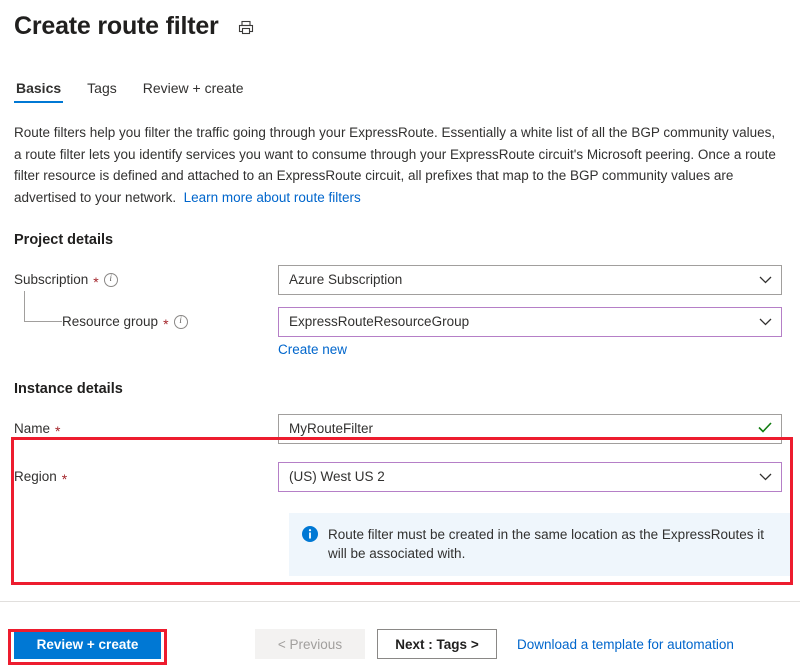 This screenshot has height=671, width=800. Describe the element at coordinates (400, 601) in the screenshot. I see `footer-divider` at that location.